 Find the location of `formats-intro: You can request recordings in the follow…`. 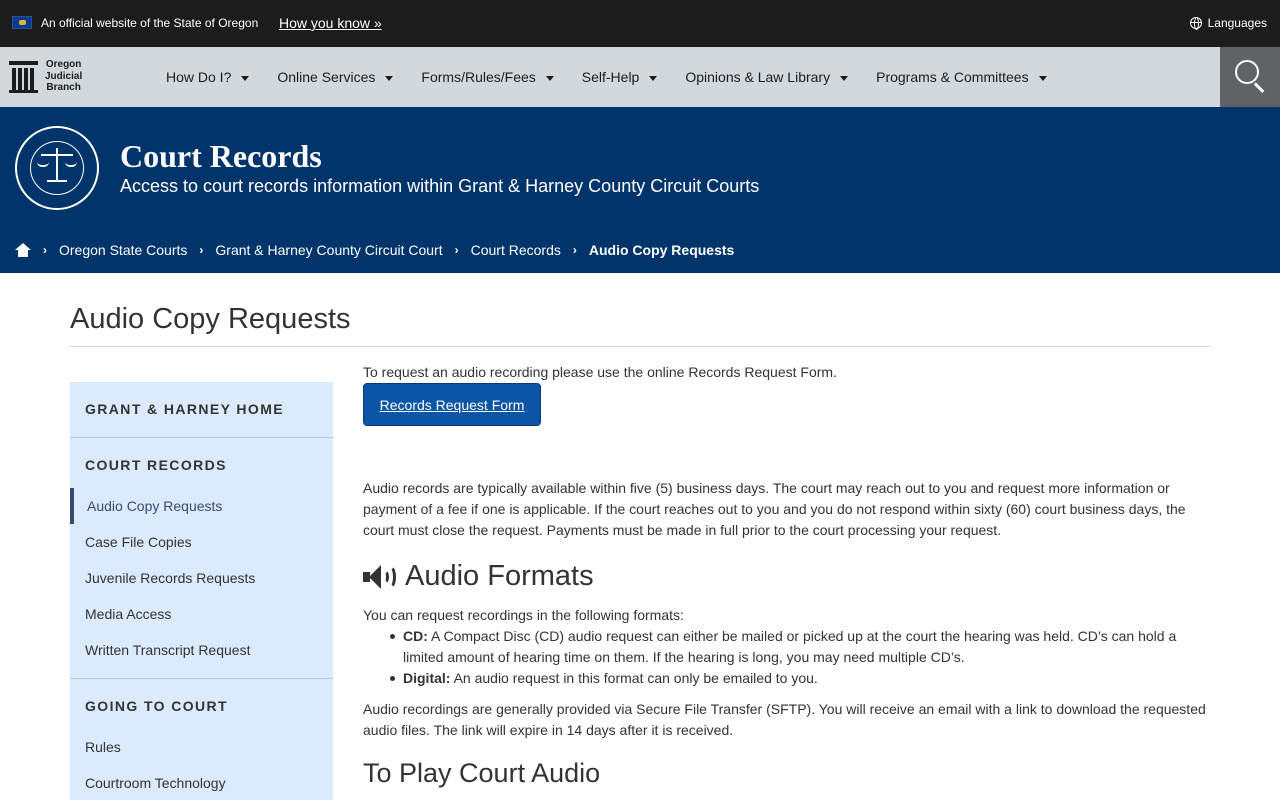

formats-intro: You can request recordings in the follow… is located at coordinates (523, 615).